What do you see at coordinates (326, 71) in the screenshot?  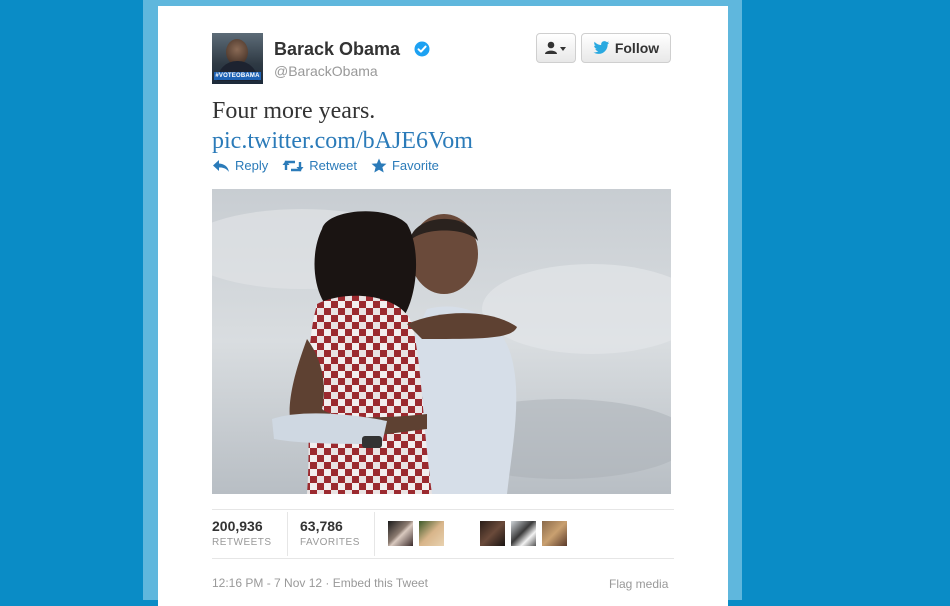 I see `user-handle: @BarackObama` at bounding box center [326, 71].